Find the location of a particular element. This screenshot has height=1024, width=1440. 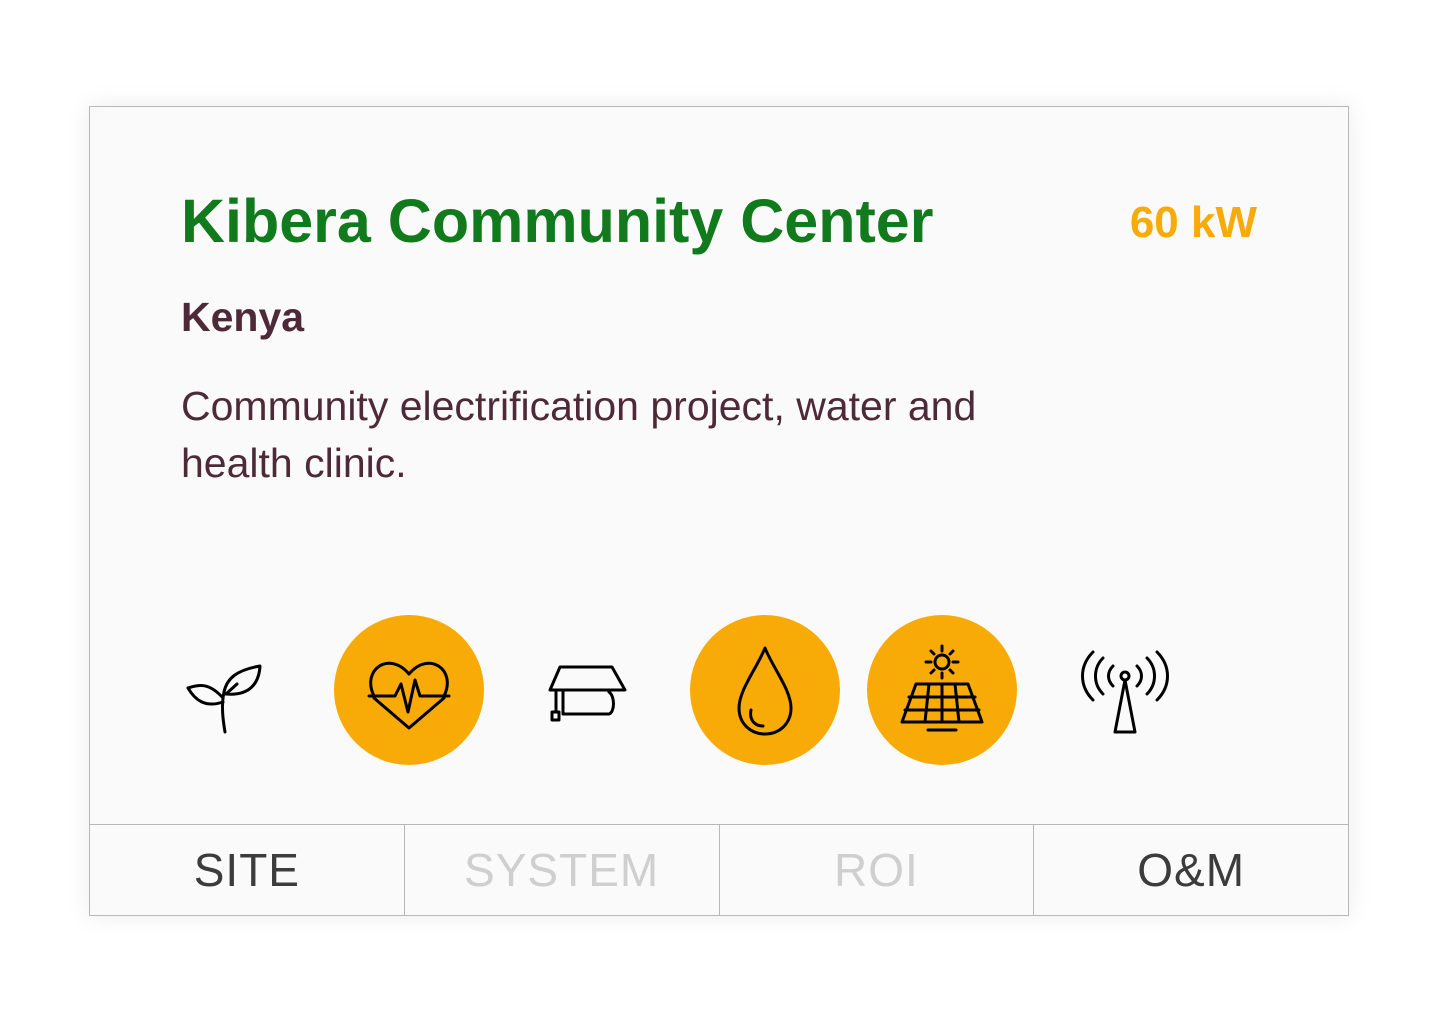

tab-system: SYSTEM is located at coordinates (562, 870).